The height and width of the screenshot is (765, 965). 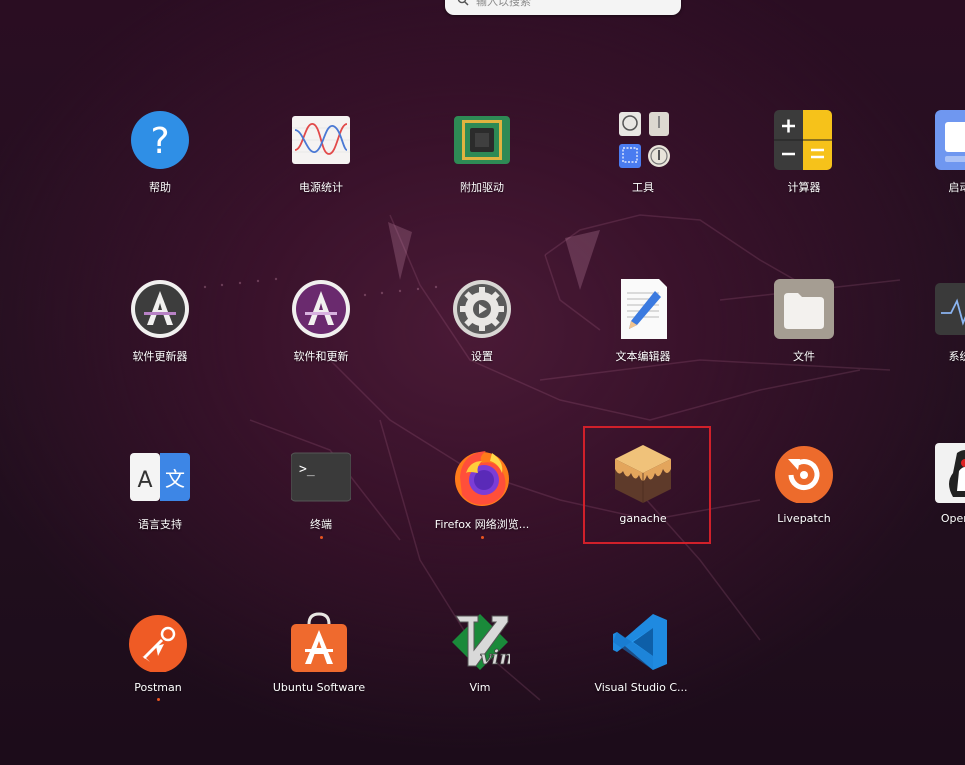 What do you see at coordinates (804, 518) in the screenshot?
I see `app-label: Livepatch` at bounding box center [804, 518].